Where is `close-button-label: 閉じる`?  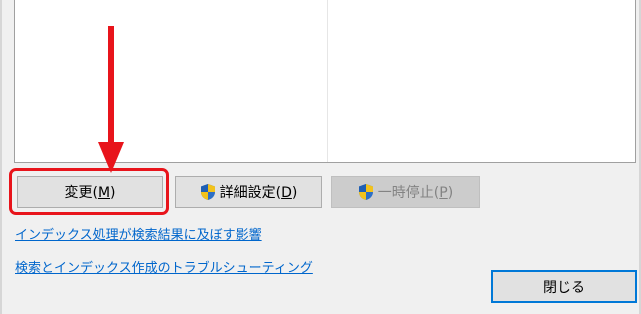 close-button-label: 閉じる is located at coordinates (564, 287).